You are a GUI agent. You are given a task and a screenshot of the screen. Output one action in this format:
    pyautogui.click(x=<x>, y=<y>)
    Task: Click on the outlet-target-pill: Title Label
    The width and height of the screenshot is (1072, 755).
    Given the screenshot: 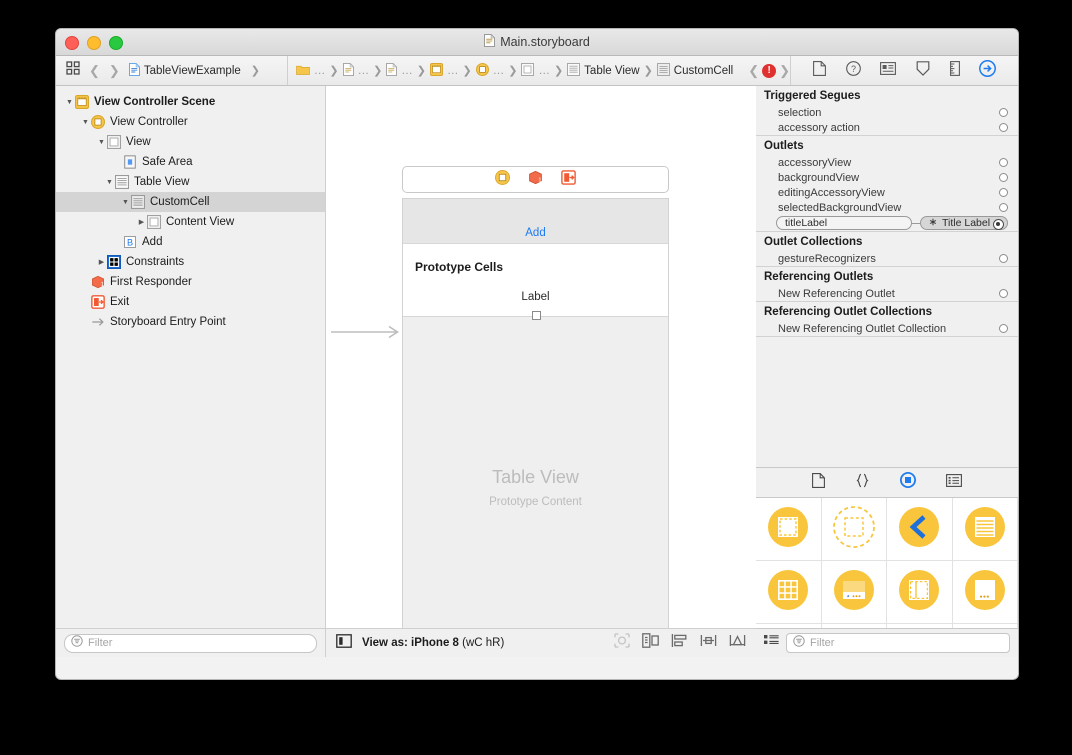 What is the action you would take?
    pyautogui.click(x=964, y=223)
    